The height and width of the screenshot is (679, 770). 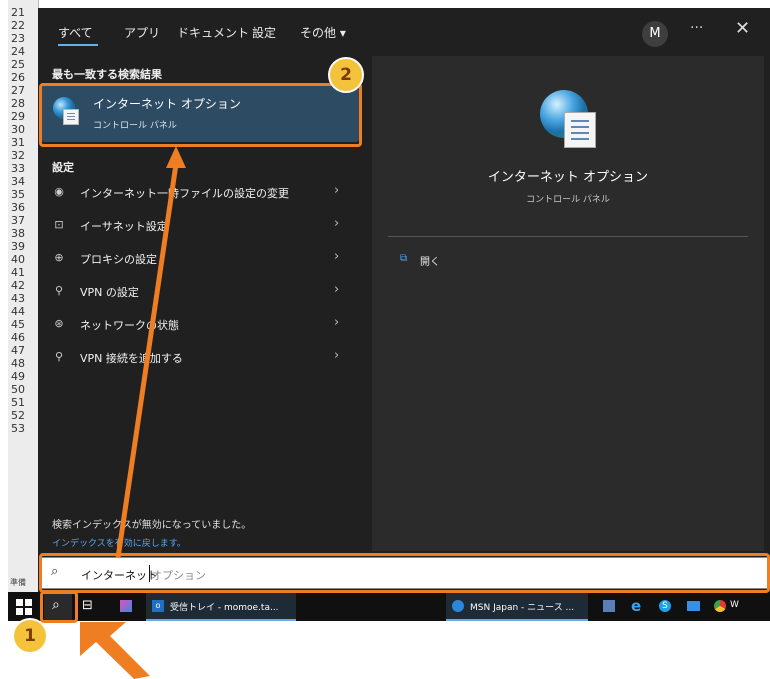 I want to click on arrow-head, so click(x=176, y=157).